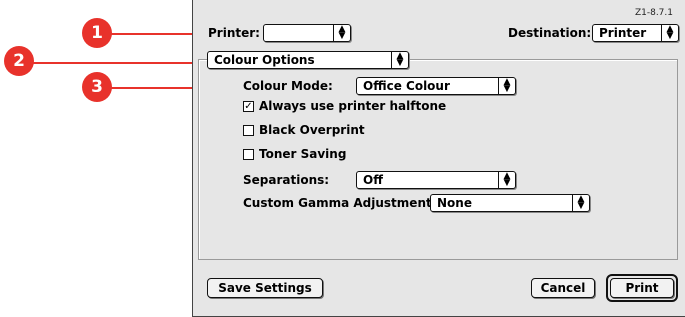  What do you see at coordinates (19, 61) in the screenshot?
I see `callout-badge-2: 2` at bounding box center [19, 61].